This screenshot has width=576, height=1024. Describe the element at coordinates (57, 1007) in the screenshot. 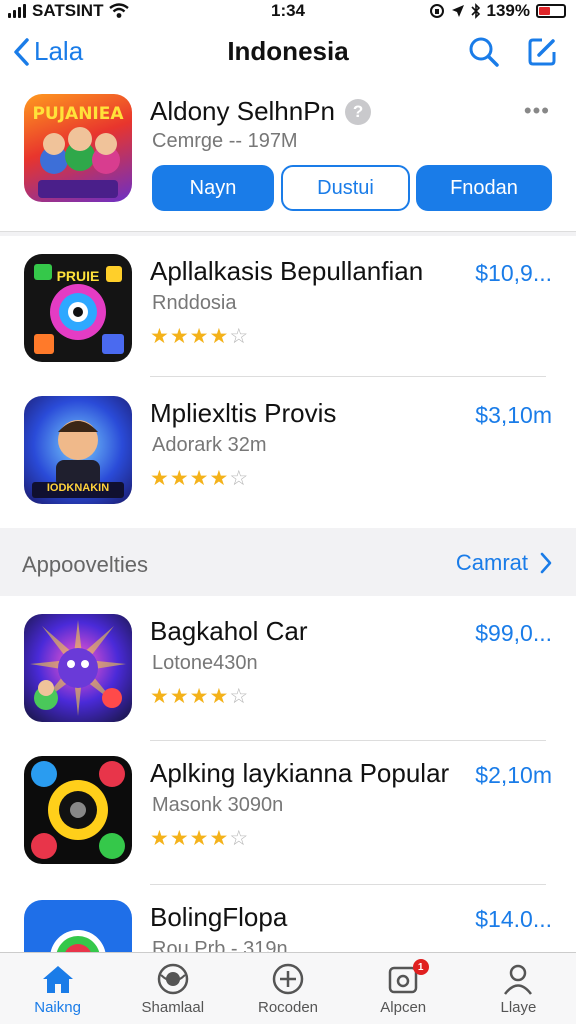

I see `tab-label: Naikng` at that location.